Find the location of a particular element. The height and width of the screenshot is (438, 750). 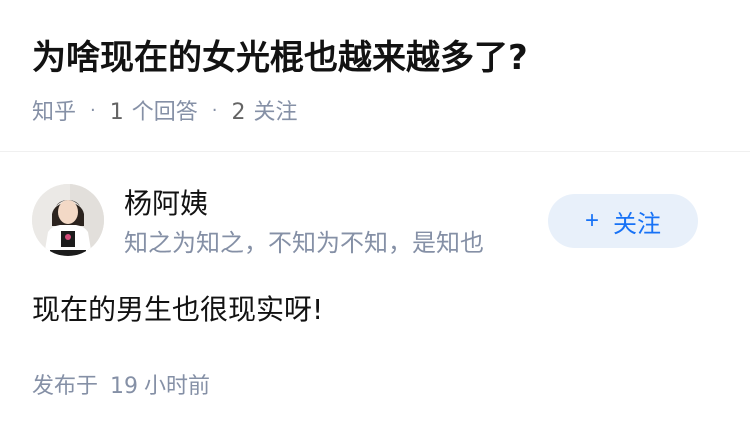

follow-button-label: 关注 is located at coordinates (637, 224).